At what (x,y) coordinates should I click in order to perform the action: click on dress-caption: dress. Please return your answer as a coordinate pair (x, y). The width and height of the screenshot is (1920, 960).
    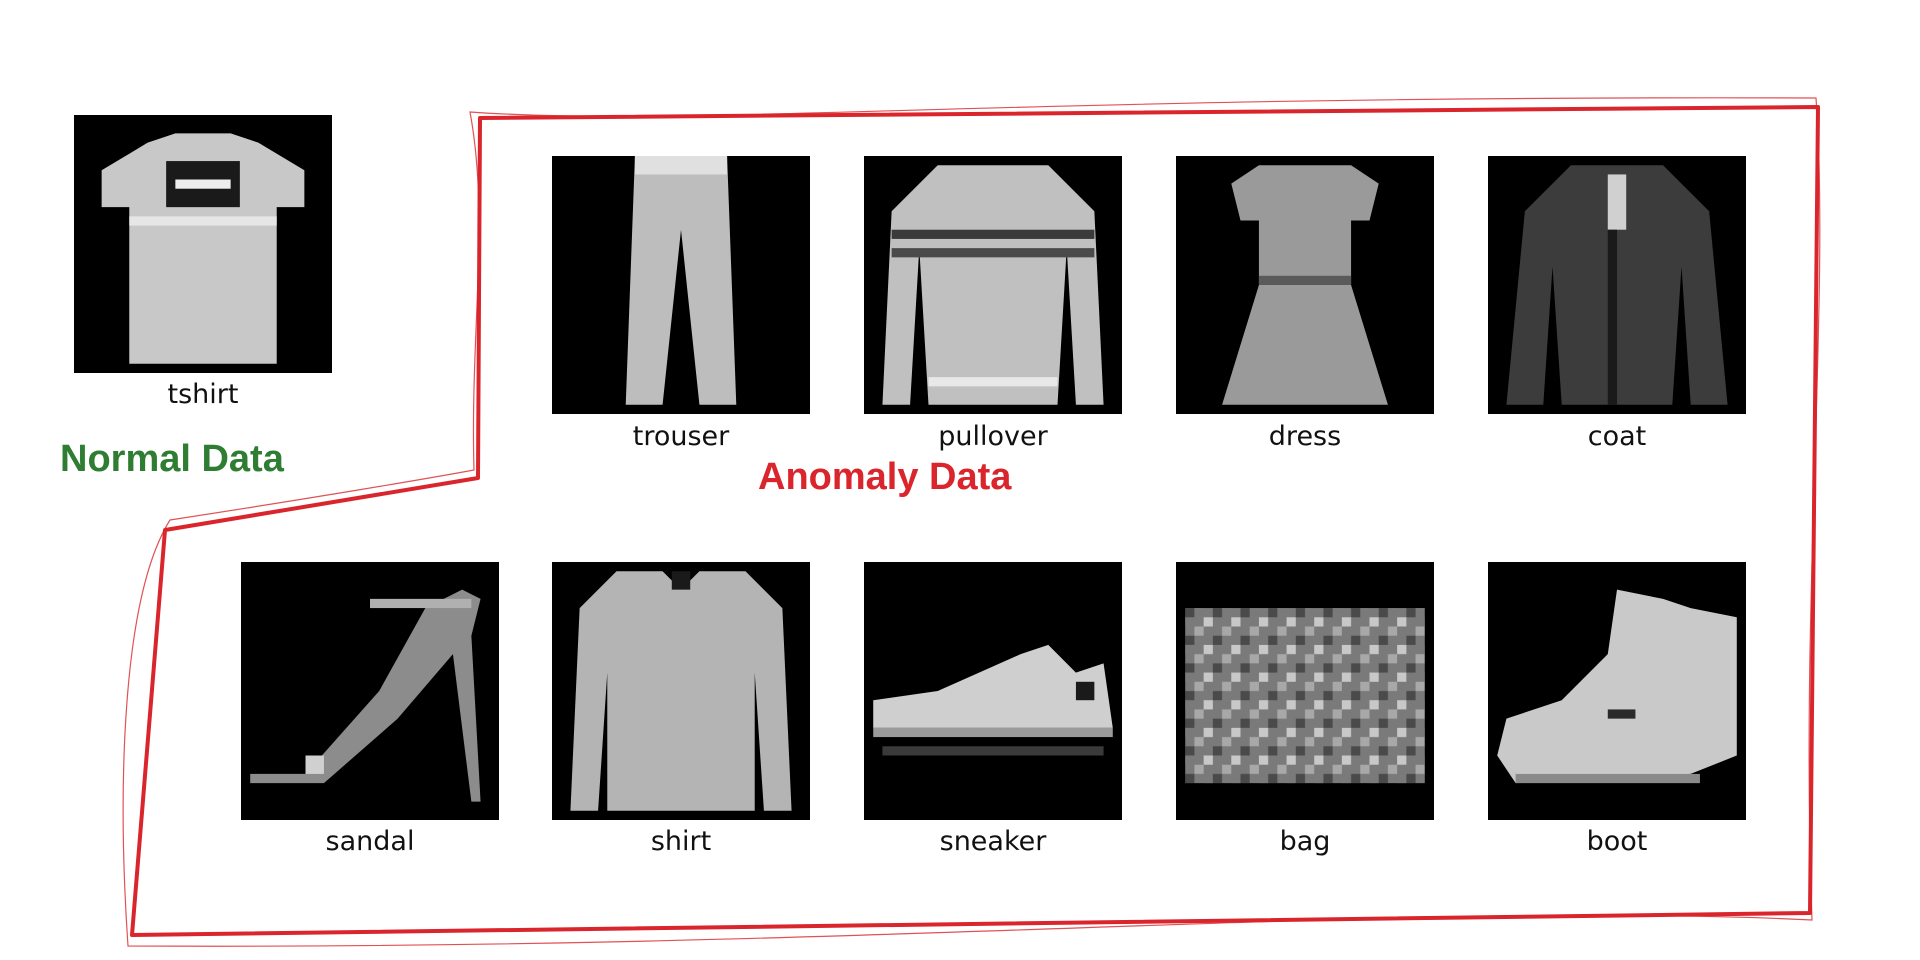
    Looking at the image, I should click on (1305, 436).